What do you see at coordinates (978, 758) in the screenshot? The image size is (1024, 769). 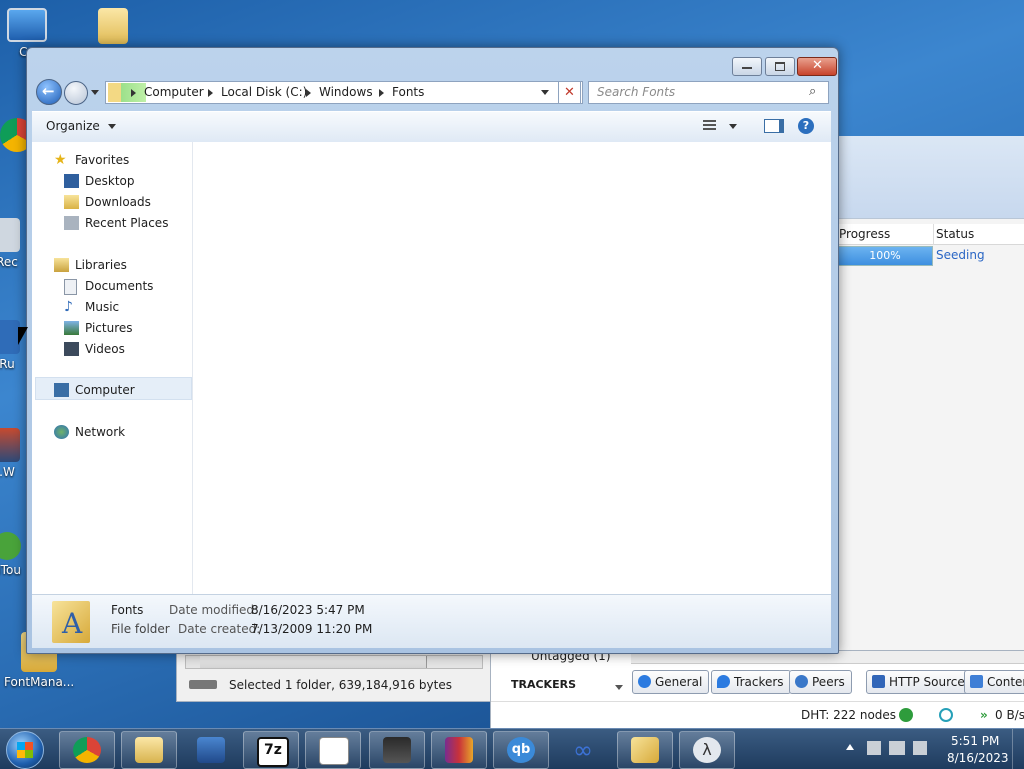 I see `clock-date: 8/16/2023` at bounding box center [978, 758].